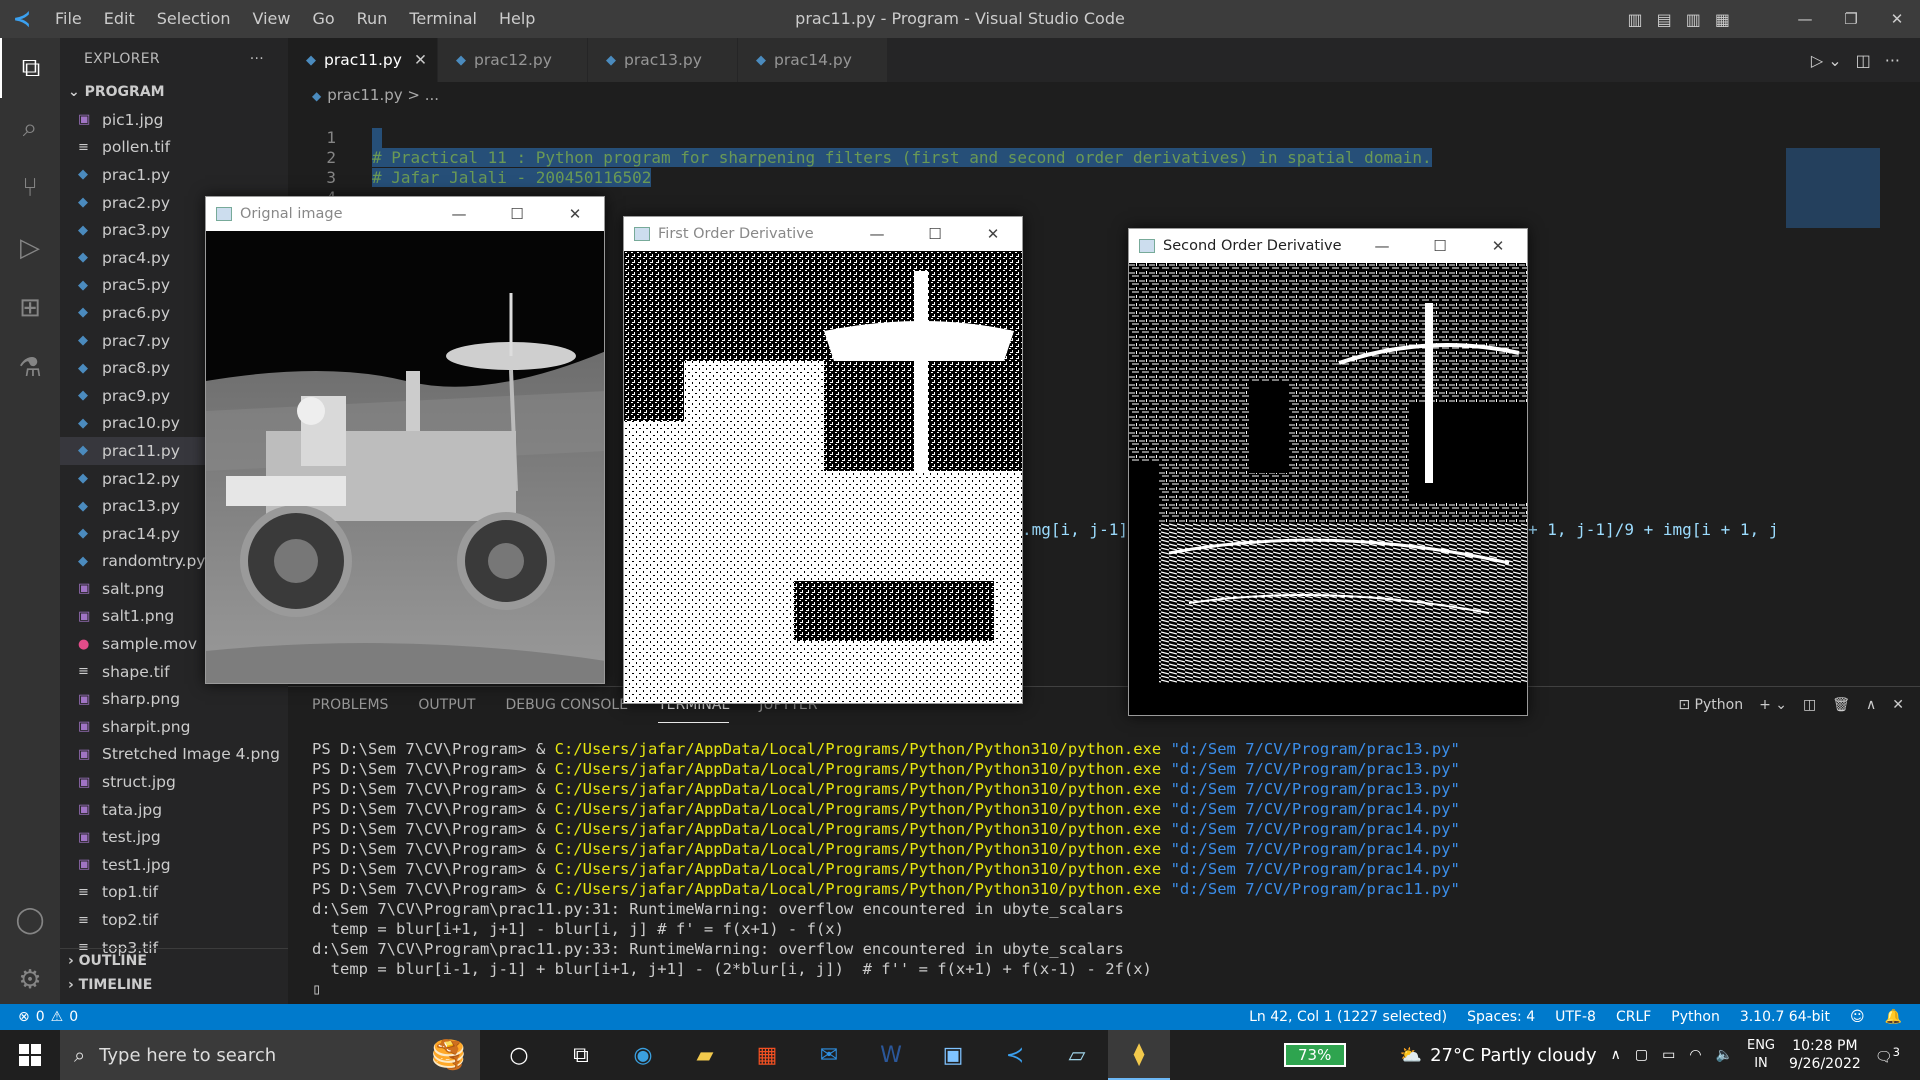  I want to click on file-item: ≡ top2.tif, so click(174, 920).